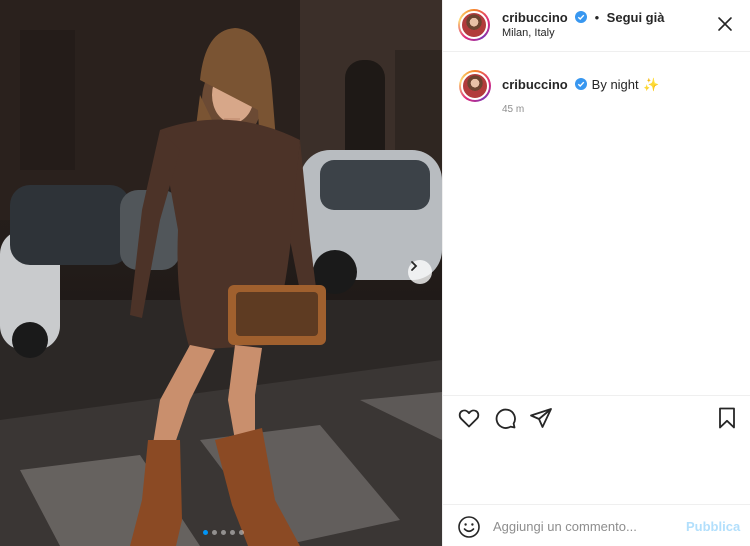 This screenshot has height=546, width=750. I want to click on sparkles-emoji: ✨, so click(651, 84).